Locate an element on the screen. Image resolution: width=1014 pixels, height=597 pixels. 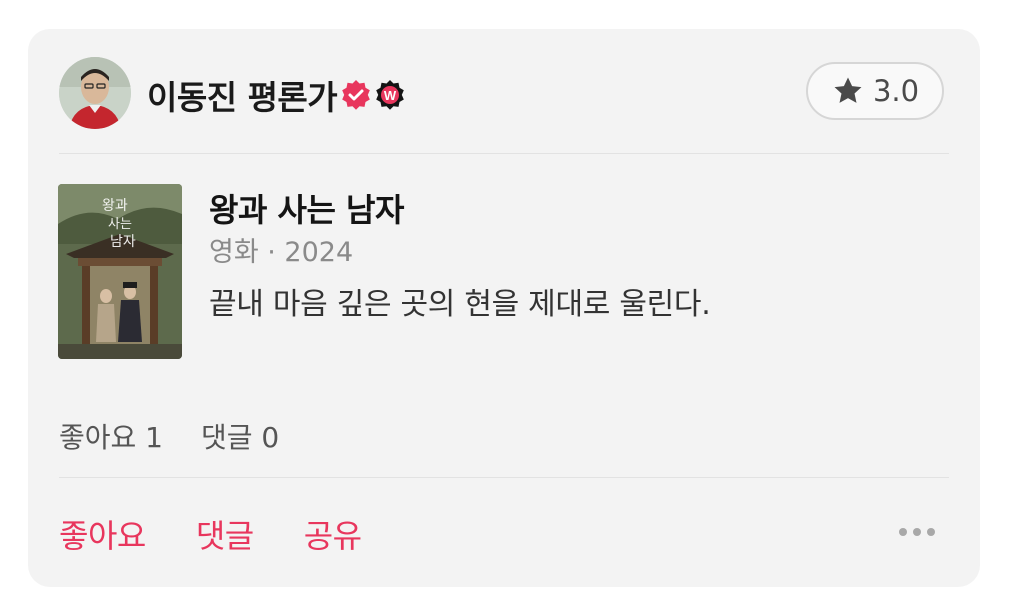
likes-count: 좋아요 1 is located at coordinates (111, 437).